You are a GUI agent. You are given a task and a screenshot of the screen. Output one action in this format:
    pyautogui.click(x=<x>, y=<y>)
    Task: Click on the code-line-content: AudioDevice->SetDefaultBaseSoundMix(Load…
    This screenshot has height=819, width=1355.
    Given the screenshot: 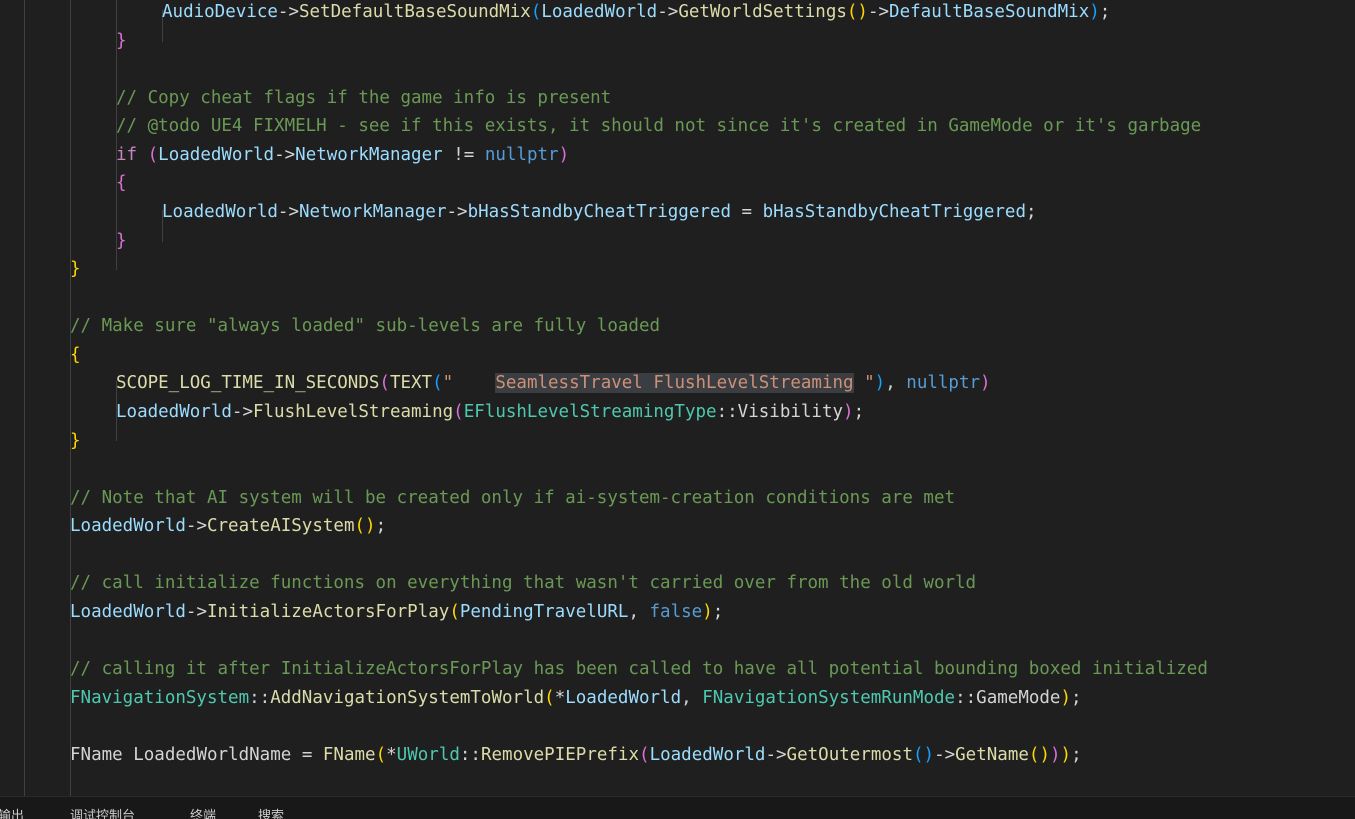 What is the action you would take?
    pyautogui.click(x=636, y=13)
    